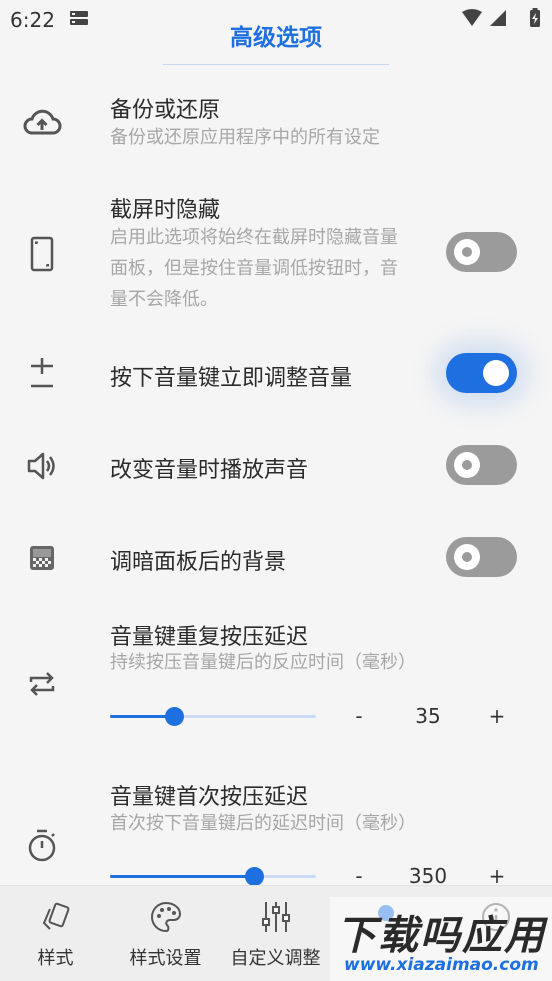  I want to click on phone-outline-icon, so click(42, 254).